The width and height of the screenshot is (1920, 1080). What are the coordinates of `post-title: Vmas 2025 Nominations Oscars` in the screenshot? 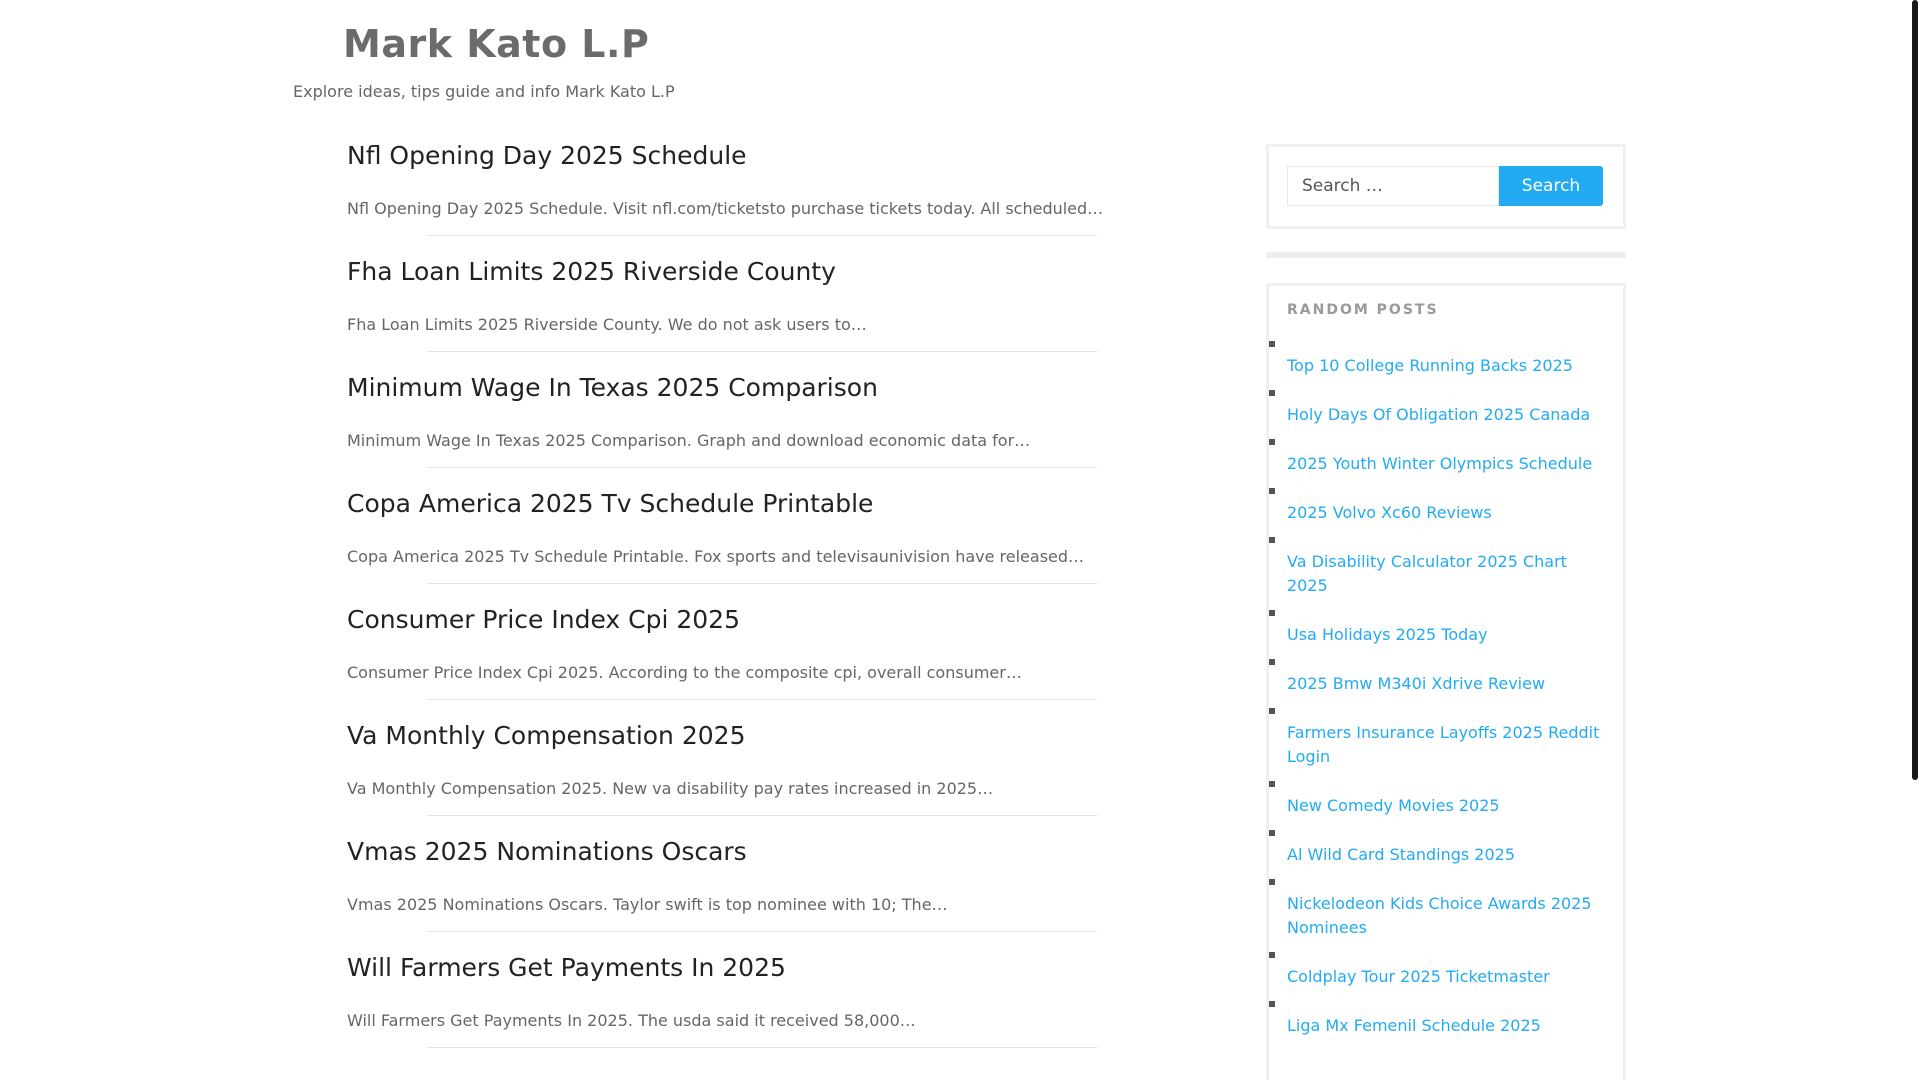 It's located at (547, 851).